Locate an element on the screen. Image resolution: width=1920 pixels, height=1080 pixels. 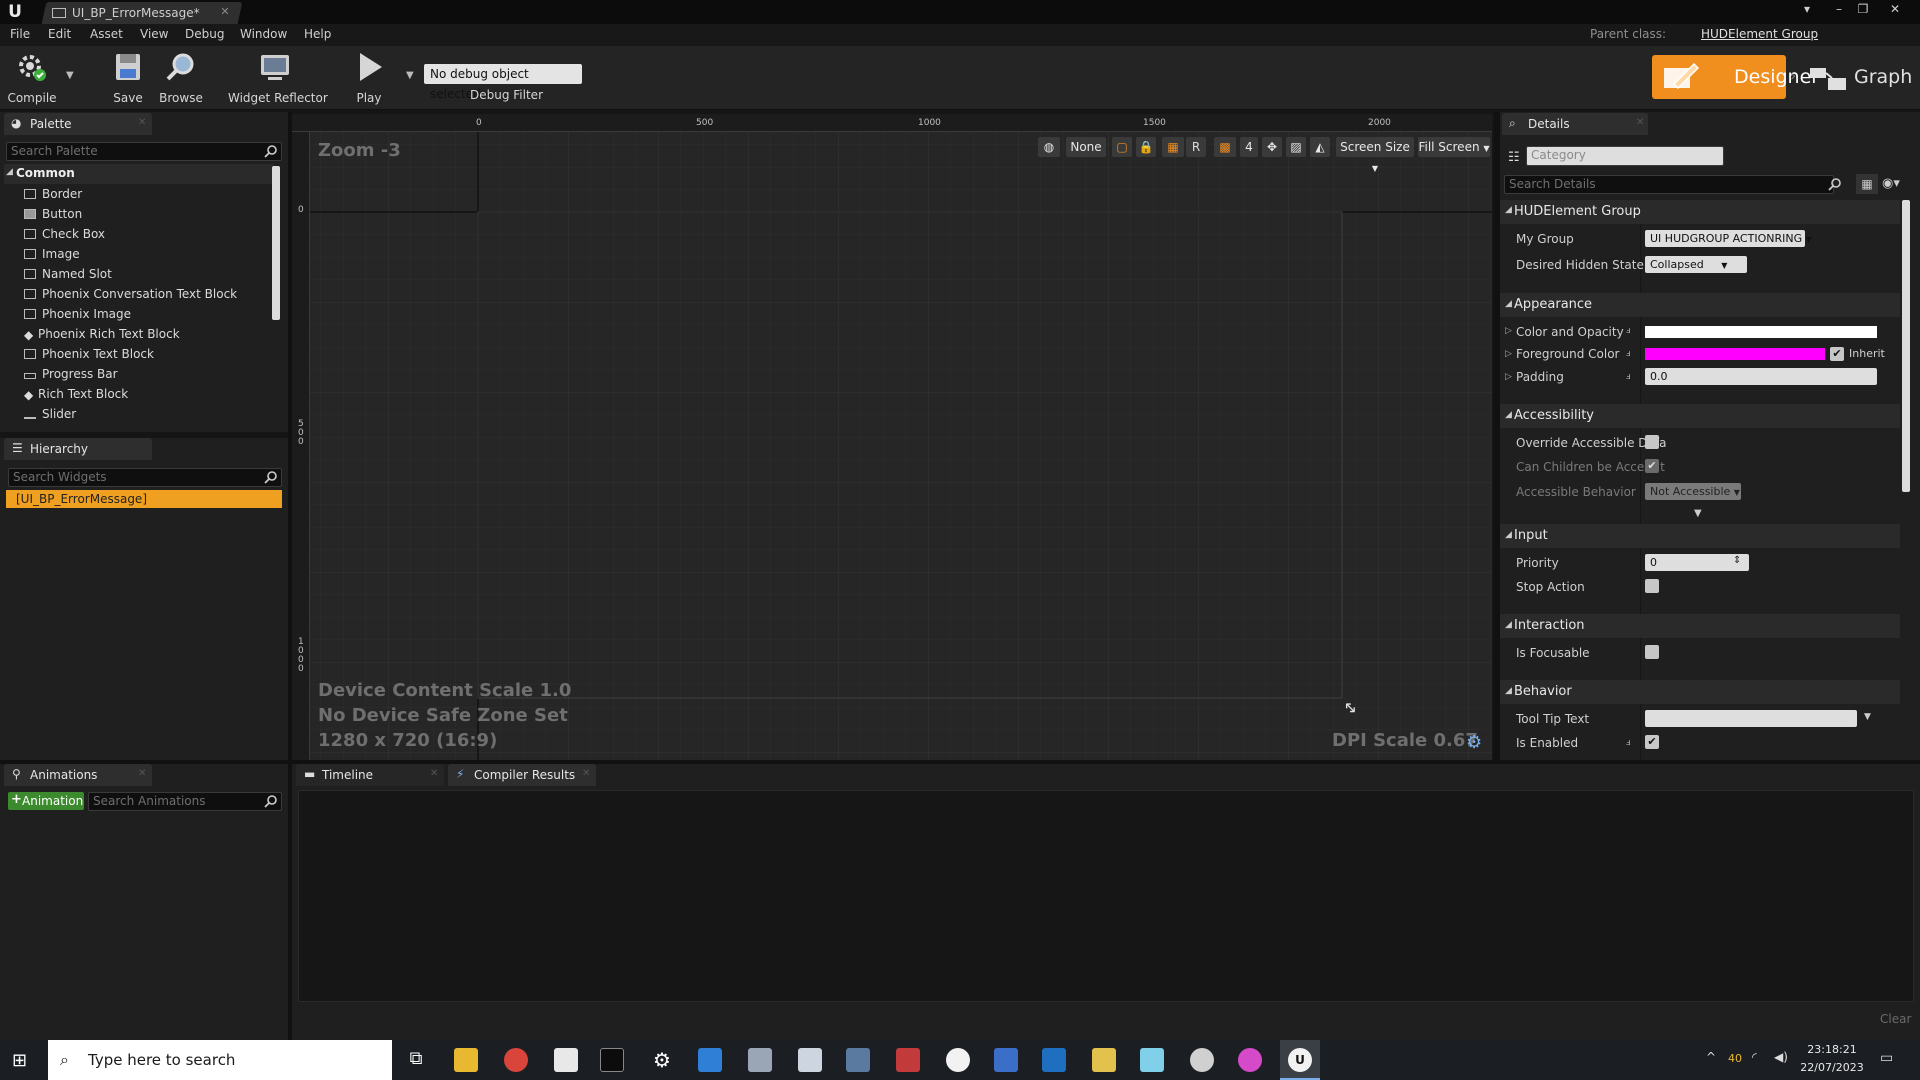
layout-toggle-button: ▦ is located at coordinates (1173, 147).